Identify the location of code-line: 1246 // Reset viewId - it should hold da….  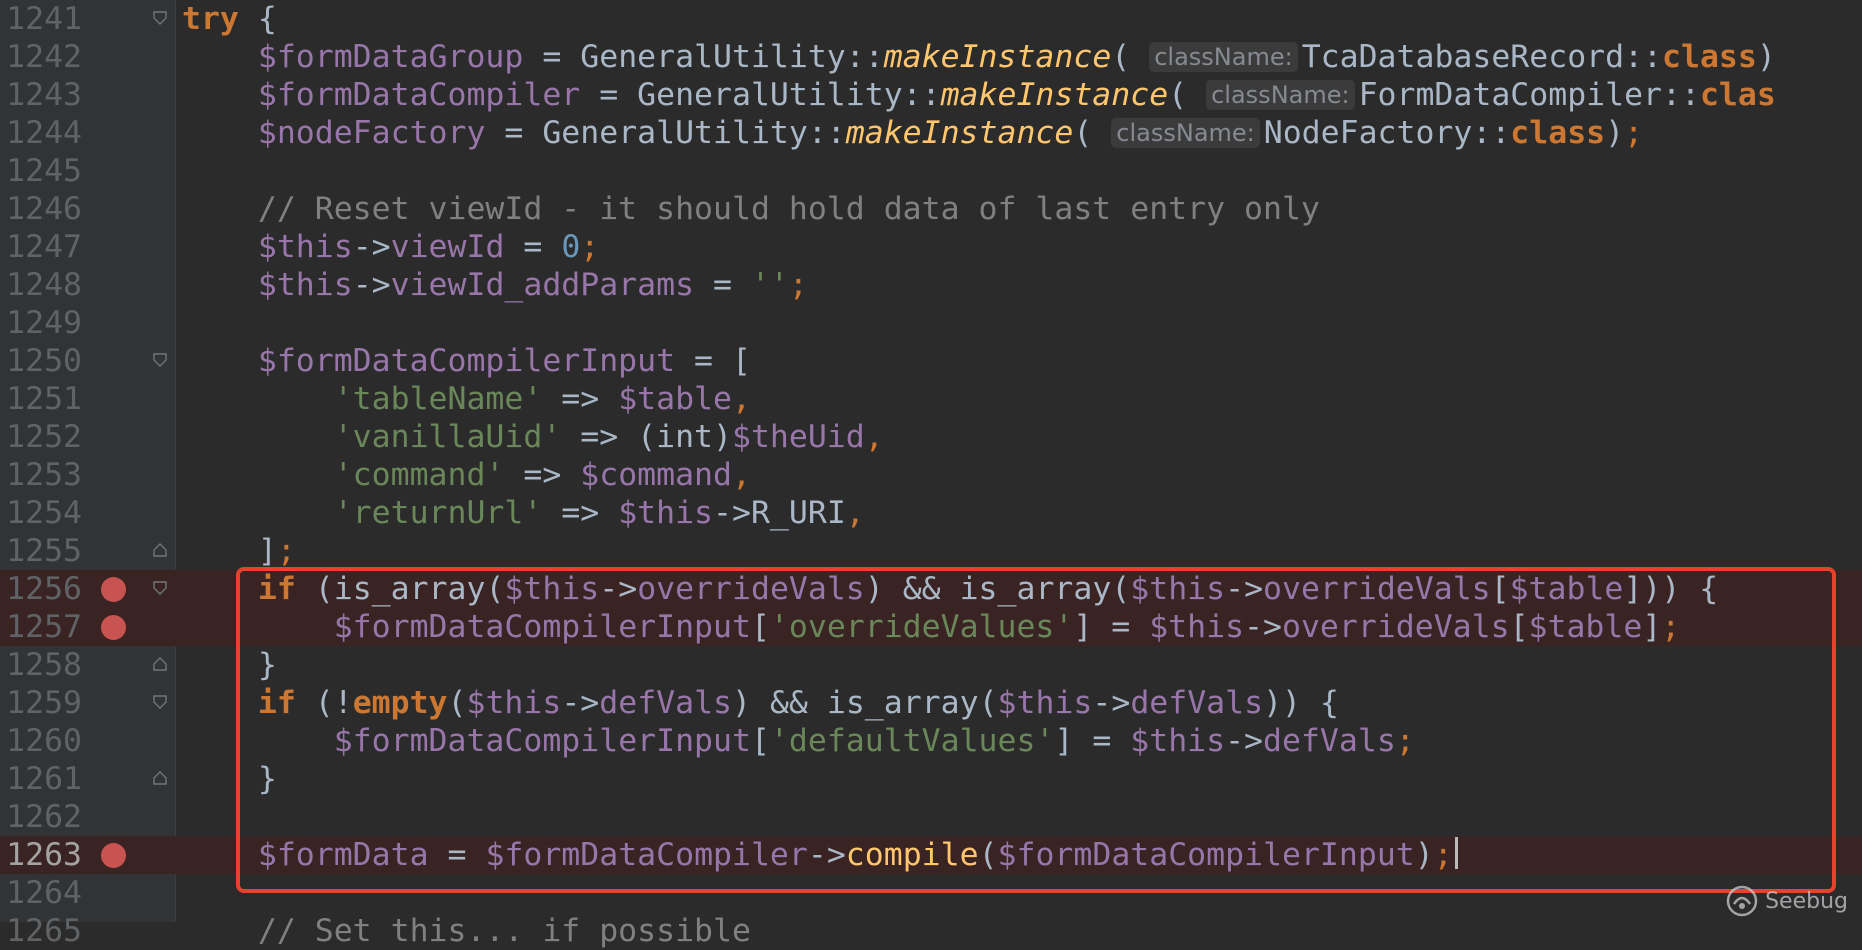
(931, 209).